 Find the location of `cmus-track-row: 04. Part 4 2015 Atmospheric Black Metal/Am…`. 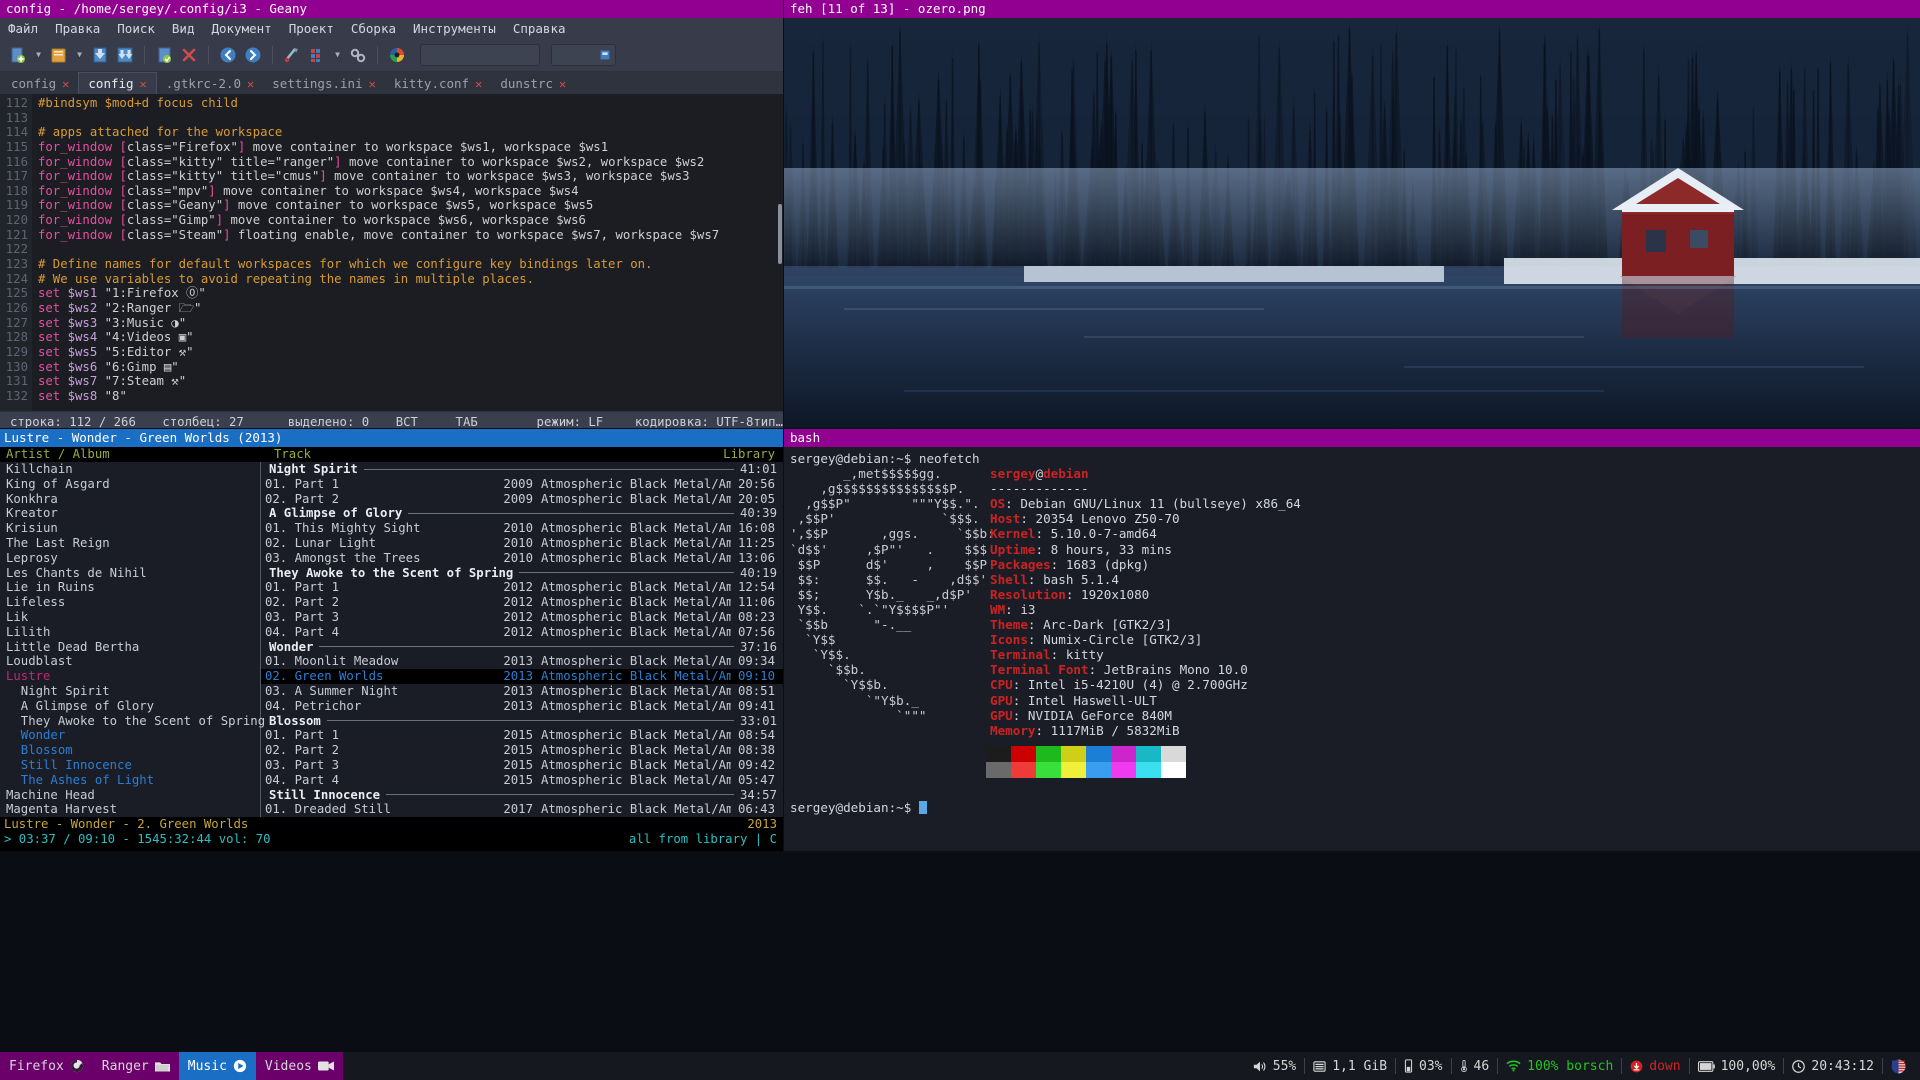

cmus-track-row: 04. Part 4 2015 Atmospheric Black Metal/Am… is located at coordinates (522, 780).